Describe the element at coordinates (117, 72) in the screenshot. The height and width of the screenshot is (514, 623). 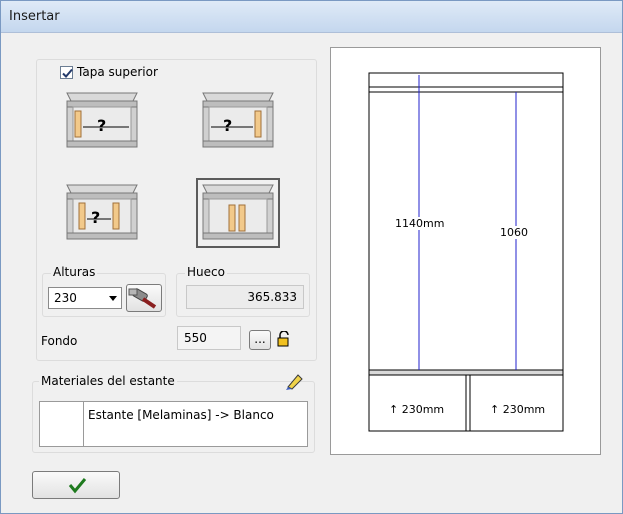
I see `top-cover-label: Tapa superior` at that location.